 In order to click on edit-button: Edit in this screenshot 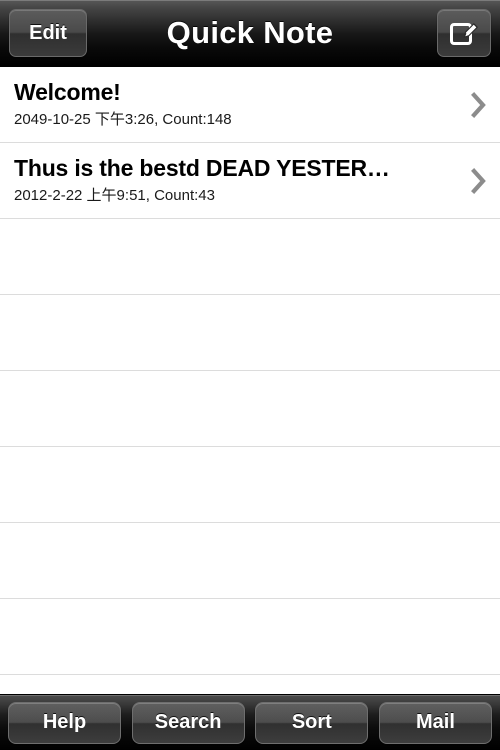, I will do `click(48, 33)`.